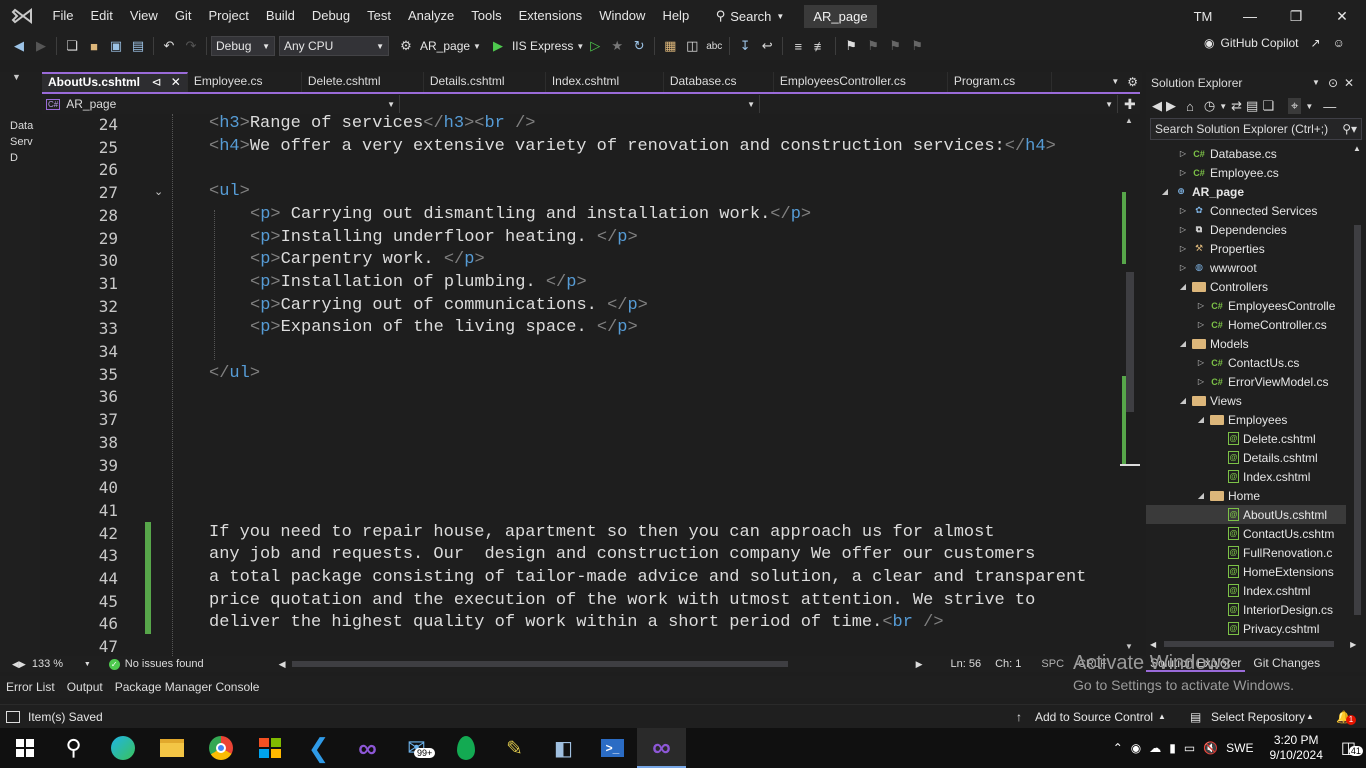 This screenshot has width=1366, height=768. Describe the element at coordinates (939, 104) in the screenshot. I see `member-scope-select: ▼` at that location.